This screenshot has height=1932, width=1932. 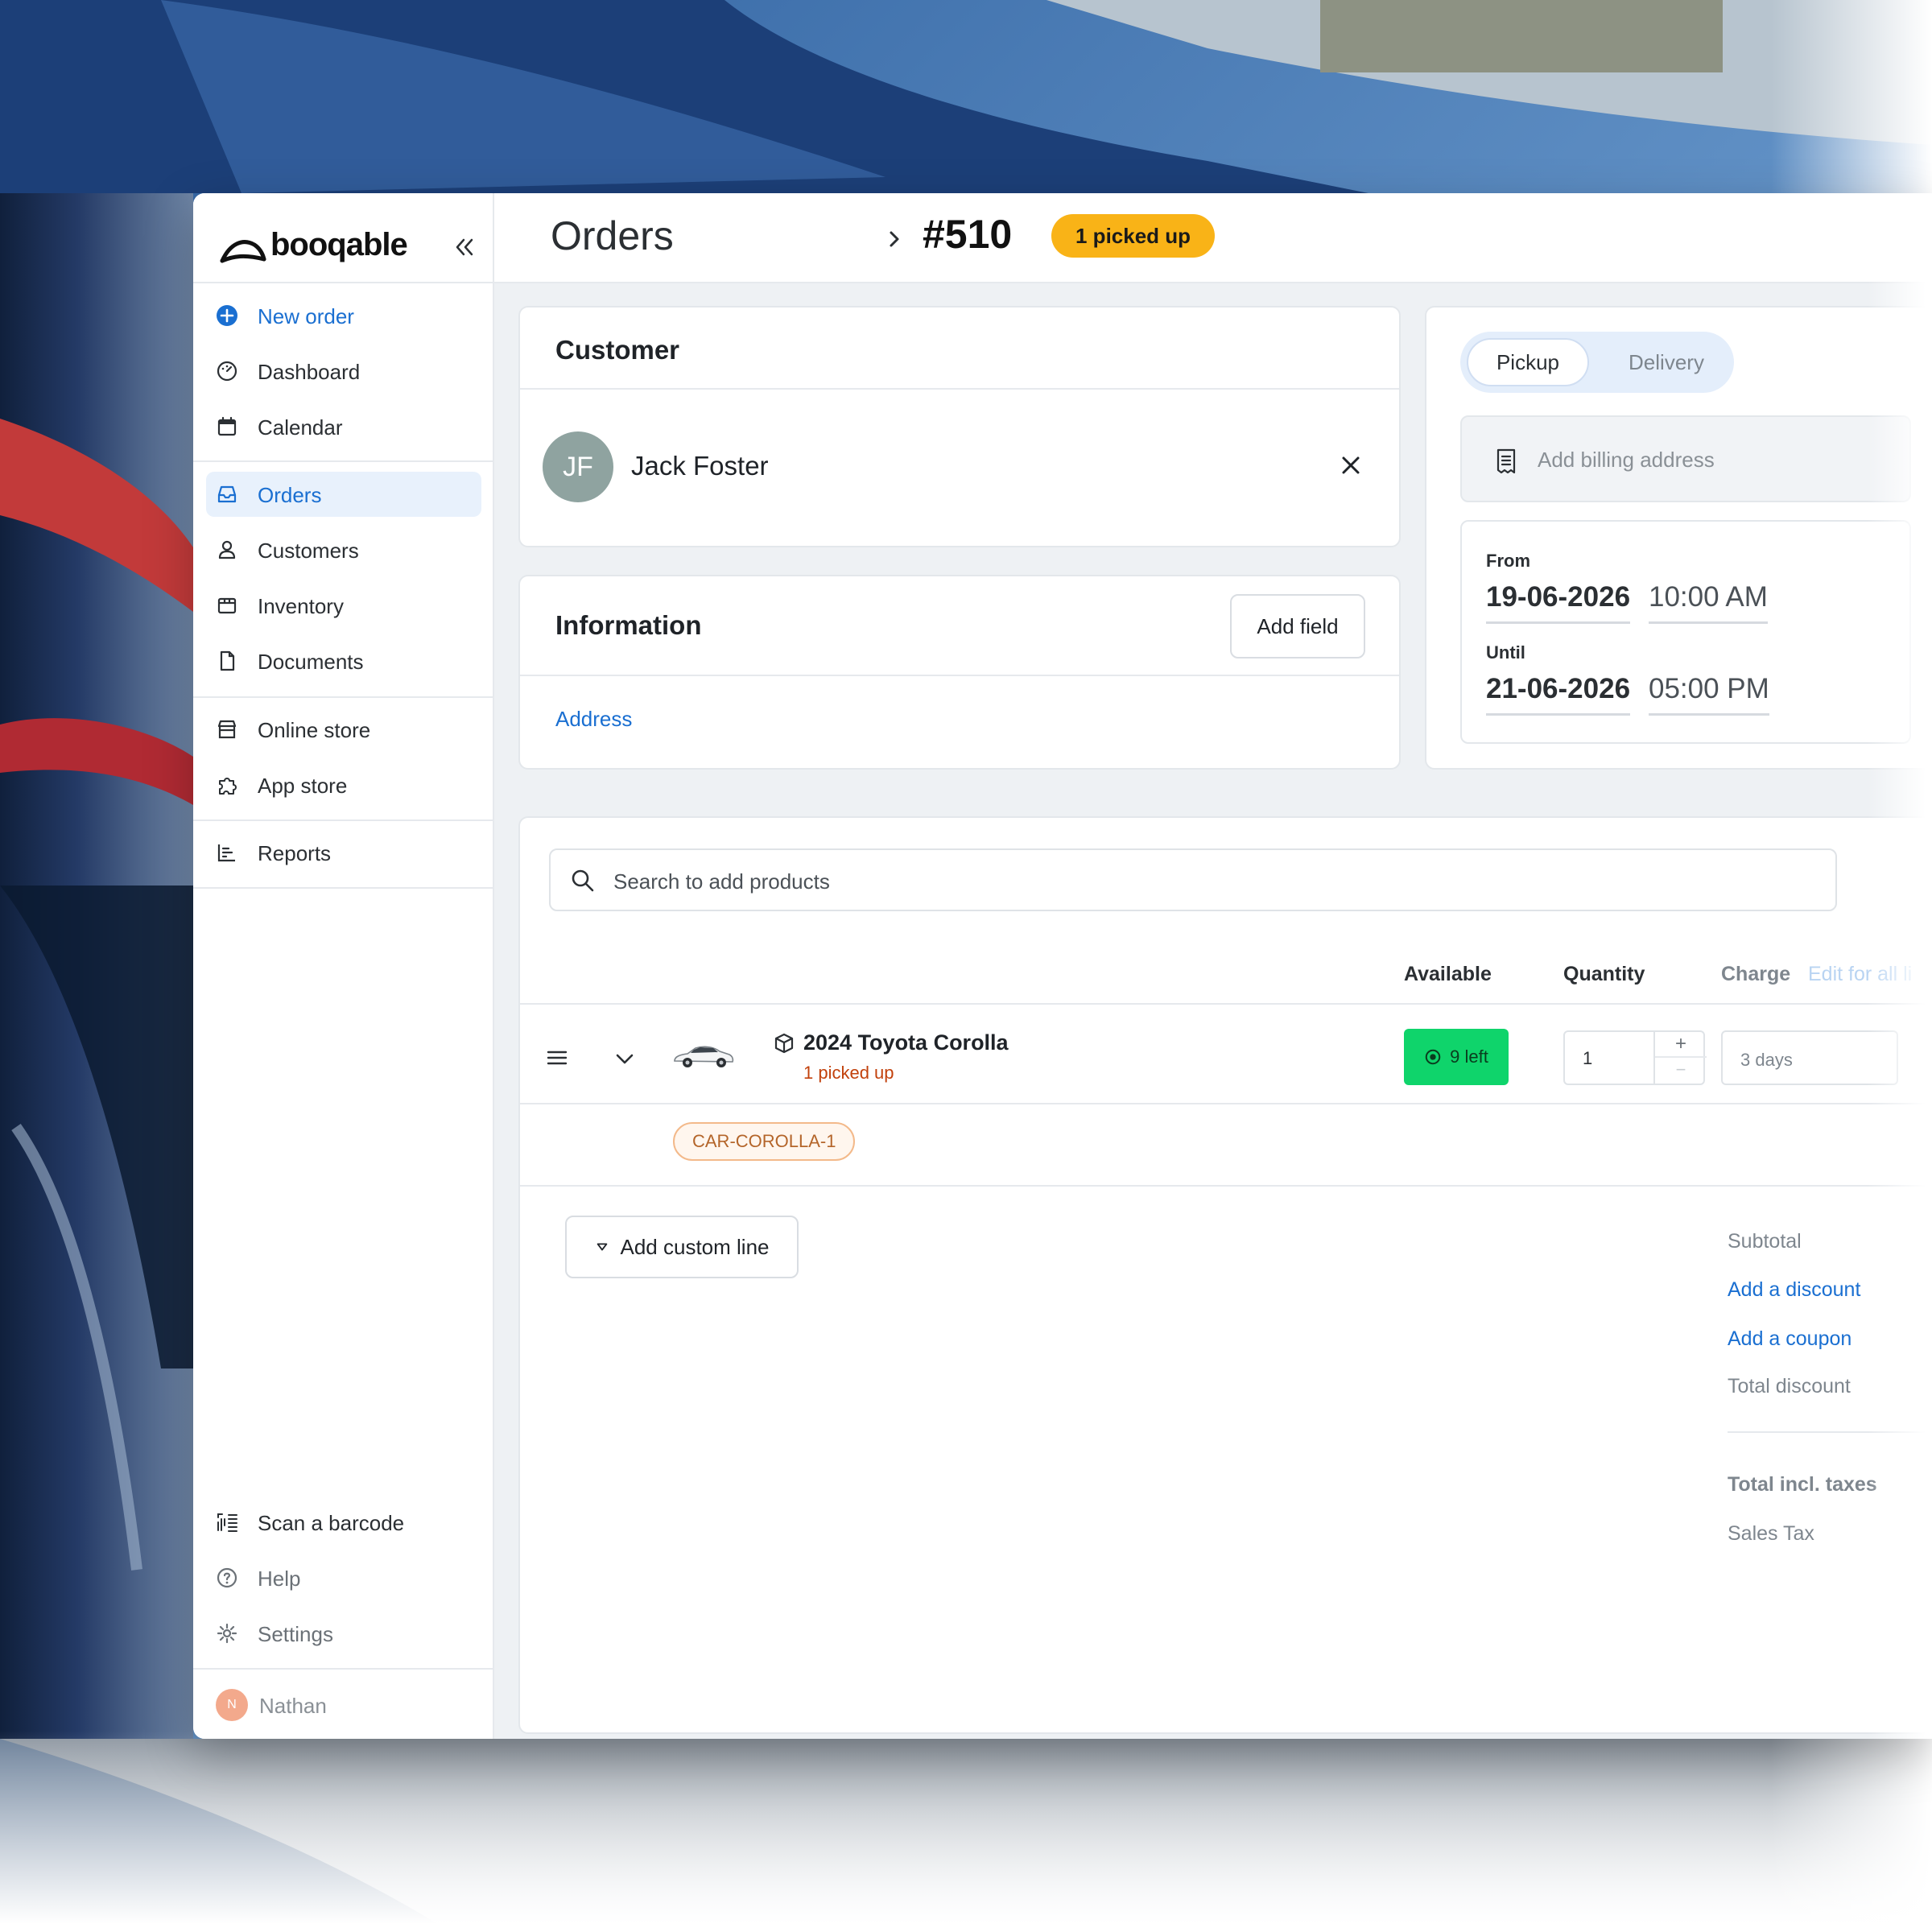 I want to click on status-badge: 1 picked up, so click(x=1133, y=236).